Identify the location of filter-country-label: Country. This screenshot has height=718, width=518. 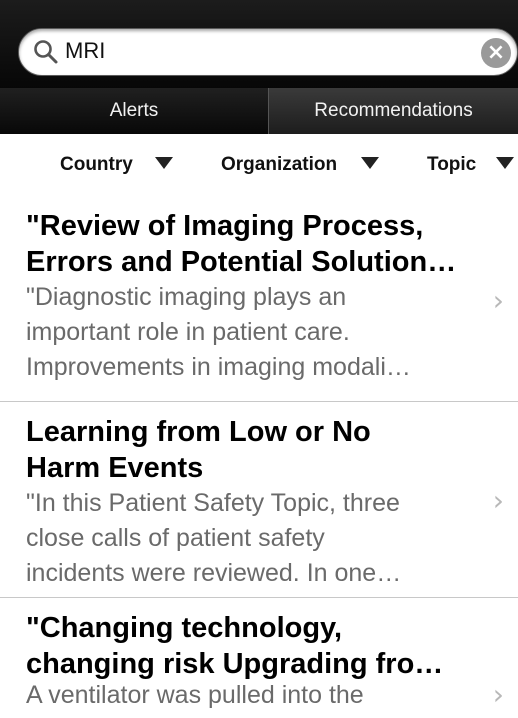
(96, 164).